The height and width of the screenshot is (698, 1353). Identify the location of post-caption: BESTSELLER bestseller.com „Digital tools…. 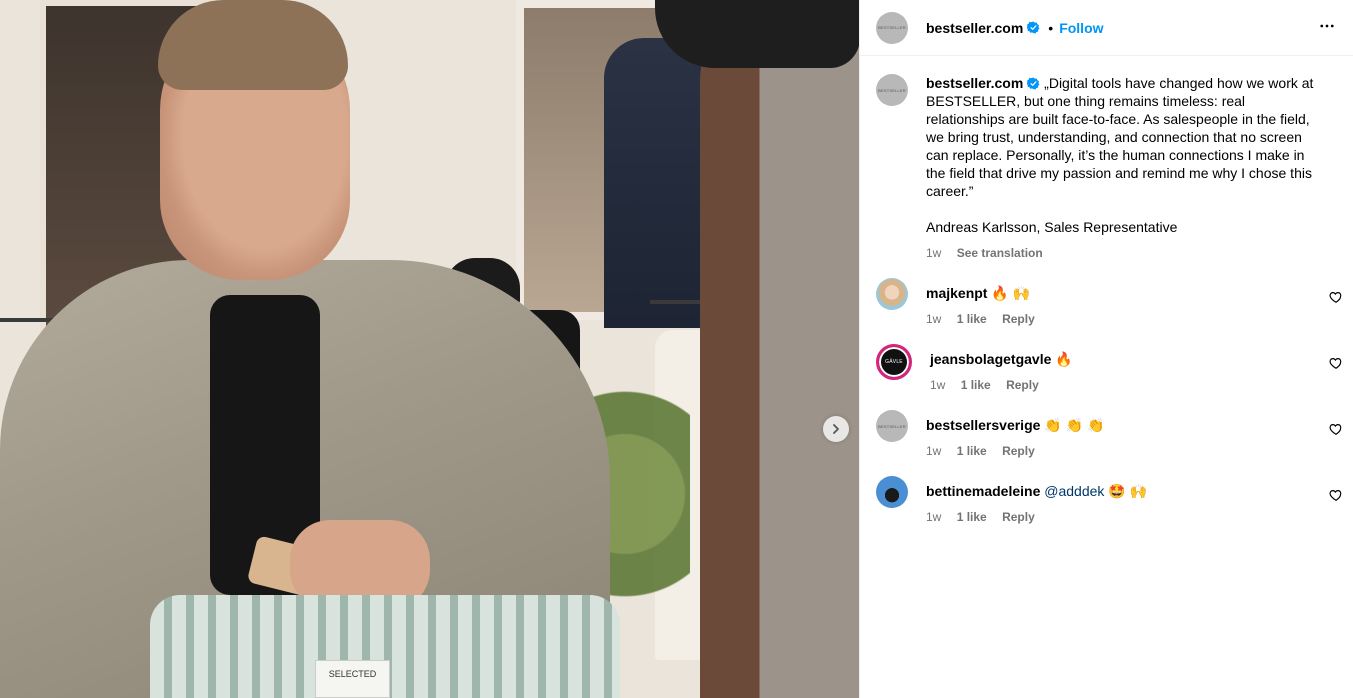
(1106, 159).